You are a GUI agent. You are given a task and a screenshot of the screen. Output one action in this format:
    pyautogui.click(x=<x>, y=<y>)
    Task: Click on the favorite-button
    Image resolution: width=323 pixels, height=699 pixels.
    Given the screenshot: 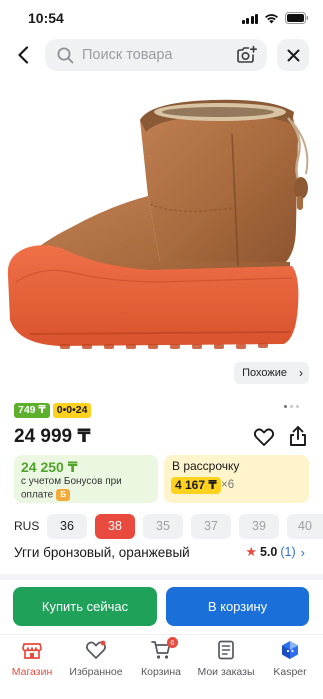 What is the action you would take?
    pyautogui.click(x=264, y=437)
    